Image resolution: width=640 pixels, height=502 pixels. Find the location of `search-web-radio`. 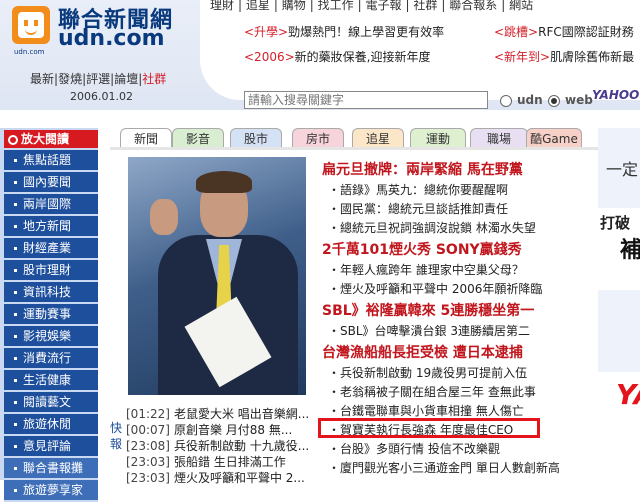

search-web-radio is located at coordinates (554, 101).